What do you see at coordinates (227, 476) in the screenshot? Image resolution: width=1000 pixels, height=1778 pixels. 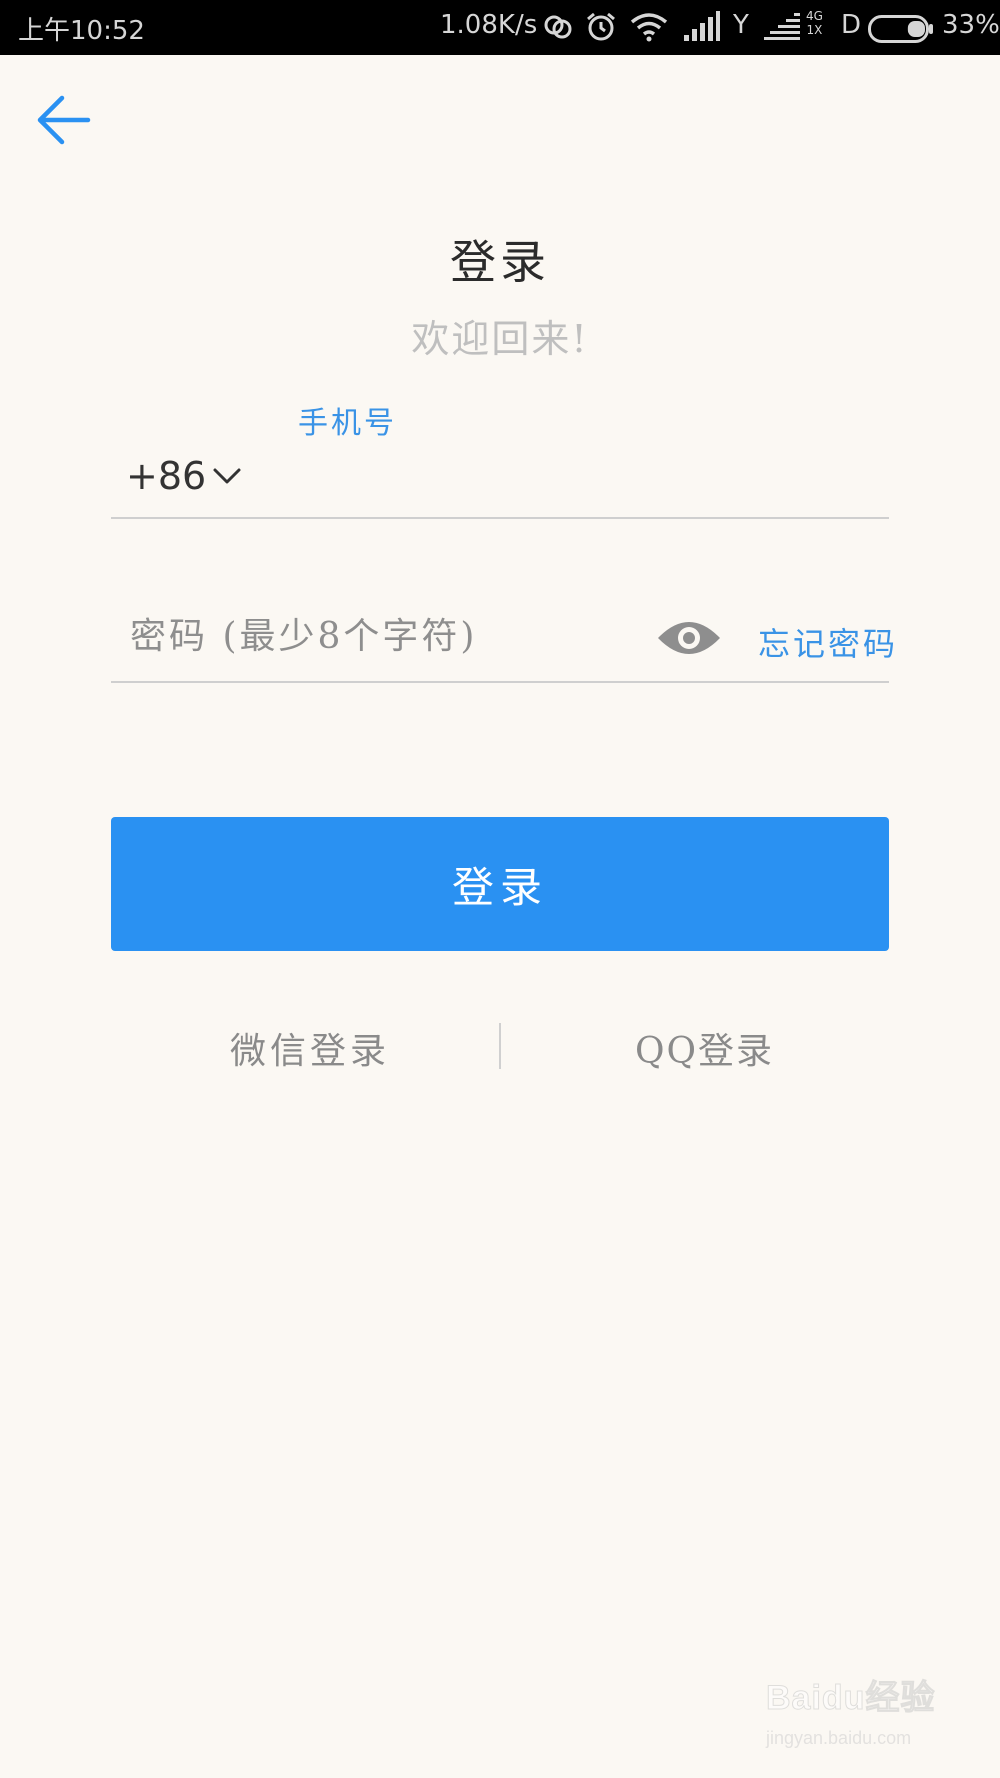 I see `chevron-down-icon` at bounding box center [227, 476].